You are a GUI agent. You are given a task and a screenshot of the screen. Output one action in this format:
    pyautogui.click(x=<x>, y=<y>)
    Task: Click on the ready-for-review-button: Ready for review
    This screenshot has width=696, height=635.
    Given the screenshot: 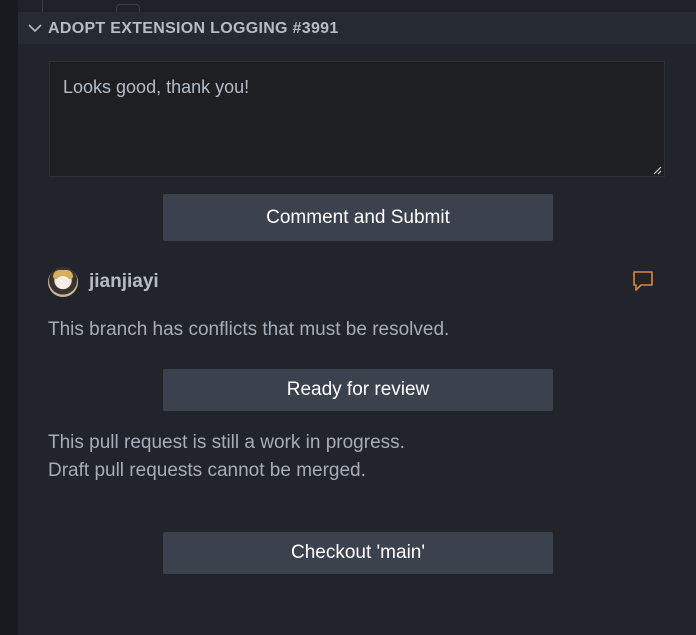 What is the action you would take?
    pyautogui.click(x=358, y=390)
    